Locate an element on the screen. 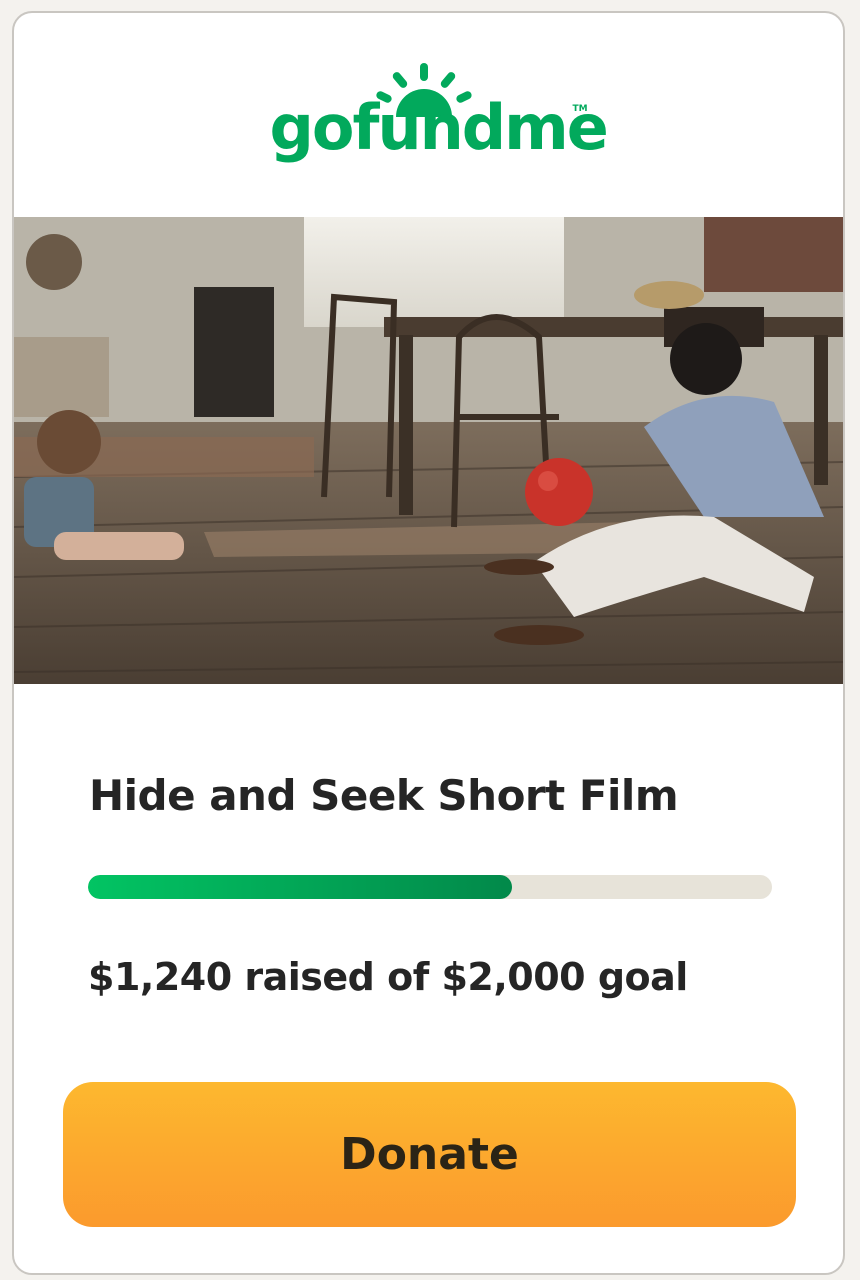 This screenshot has height=1280, width=860. donate-button: Donate is located at coordinates (429, 1154).